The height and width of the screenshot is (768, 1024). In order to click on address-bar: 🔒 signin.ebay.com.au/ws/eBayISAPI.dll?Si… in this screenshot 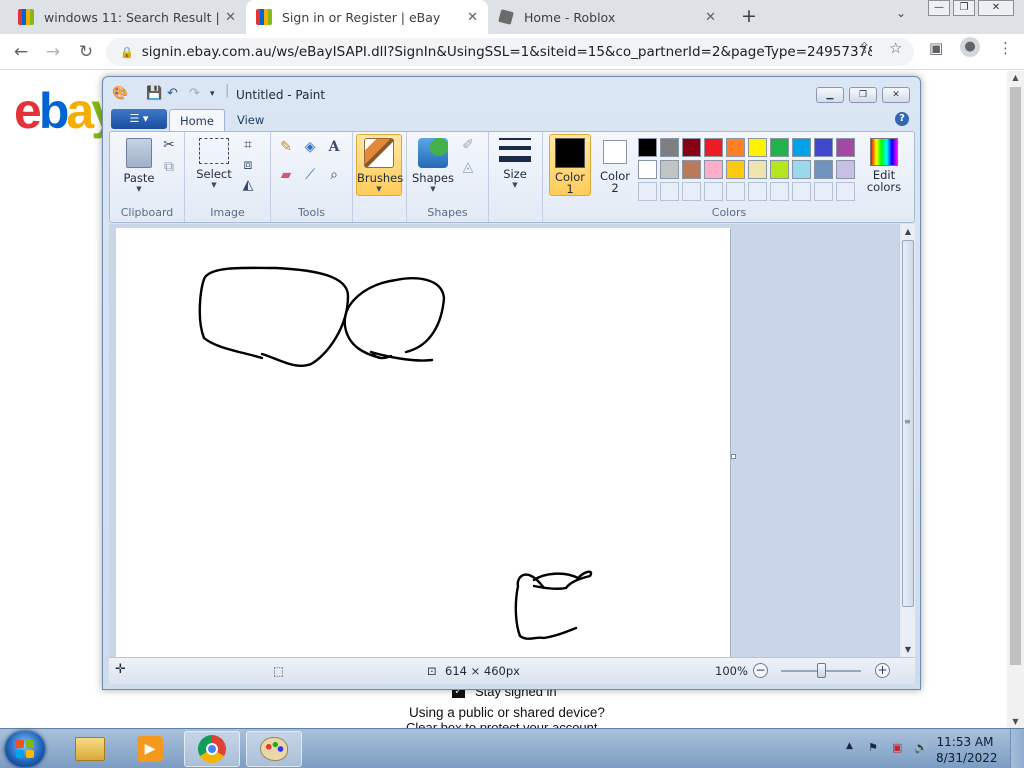, I will do `click(510, 52)`.